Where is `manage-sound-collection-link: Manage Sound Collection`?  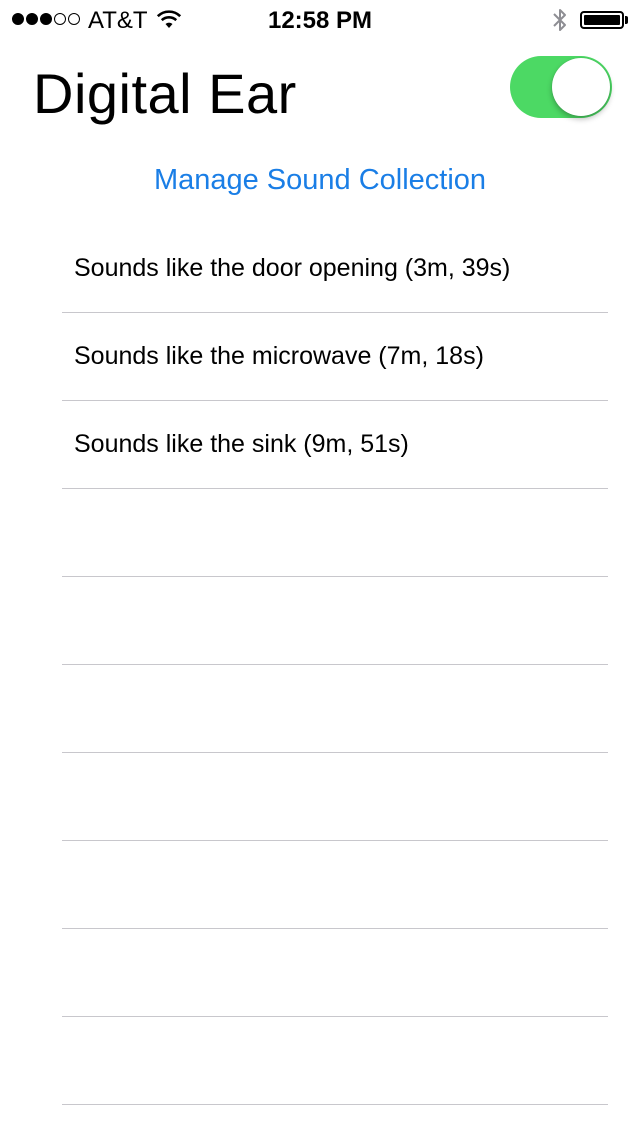 manage-sound-collection-link: Manage Sound Collection is located at coordinates (320, 180).